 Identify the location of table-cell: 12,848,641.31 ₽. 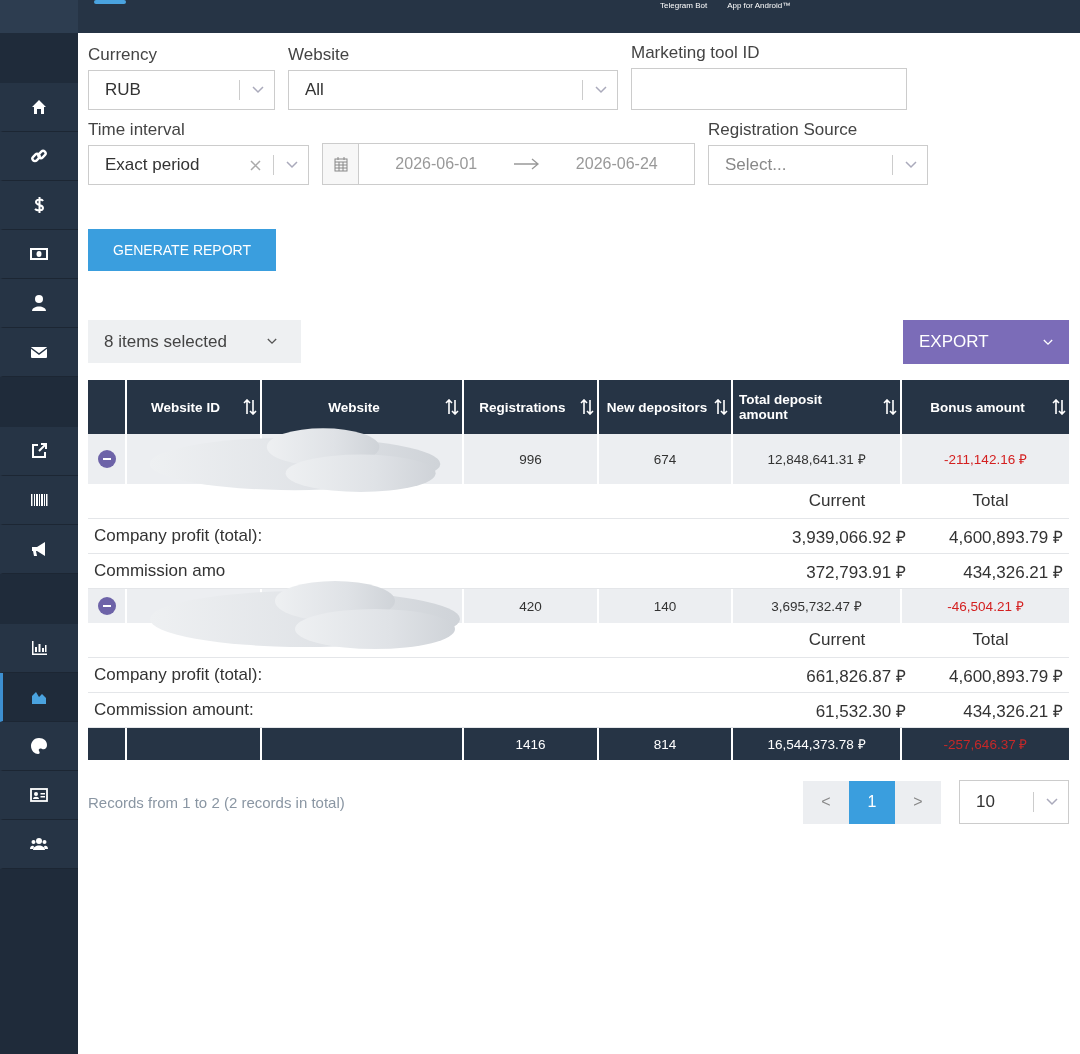
(815, 459).